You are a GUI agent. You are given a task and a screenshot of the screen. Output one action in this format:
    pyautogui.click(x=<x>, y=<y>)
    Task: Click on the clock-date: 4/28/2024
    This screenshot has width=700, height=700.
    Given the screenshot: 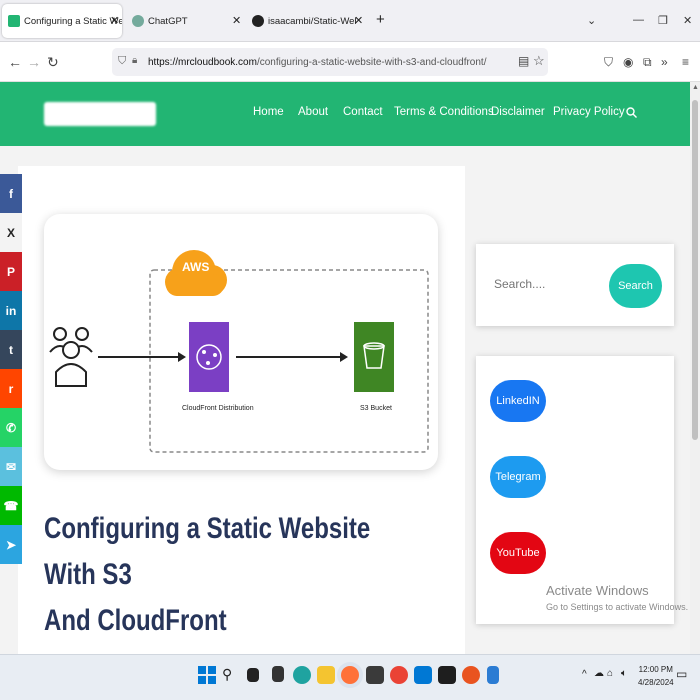 What is the action you would take?
    pyautogui.click(x=656, y=682)
    